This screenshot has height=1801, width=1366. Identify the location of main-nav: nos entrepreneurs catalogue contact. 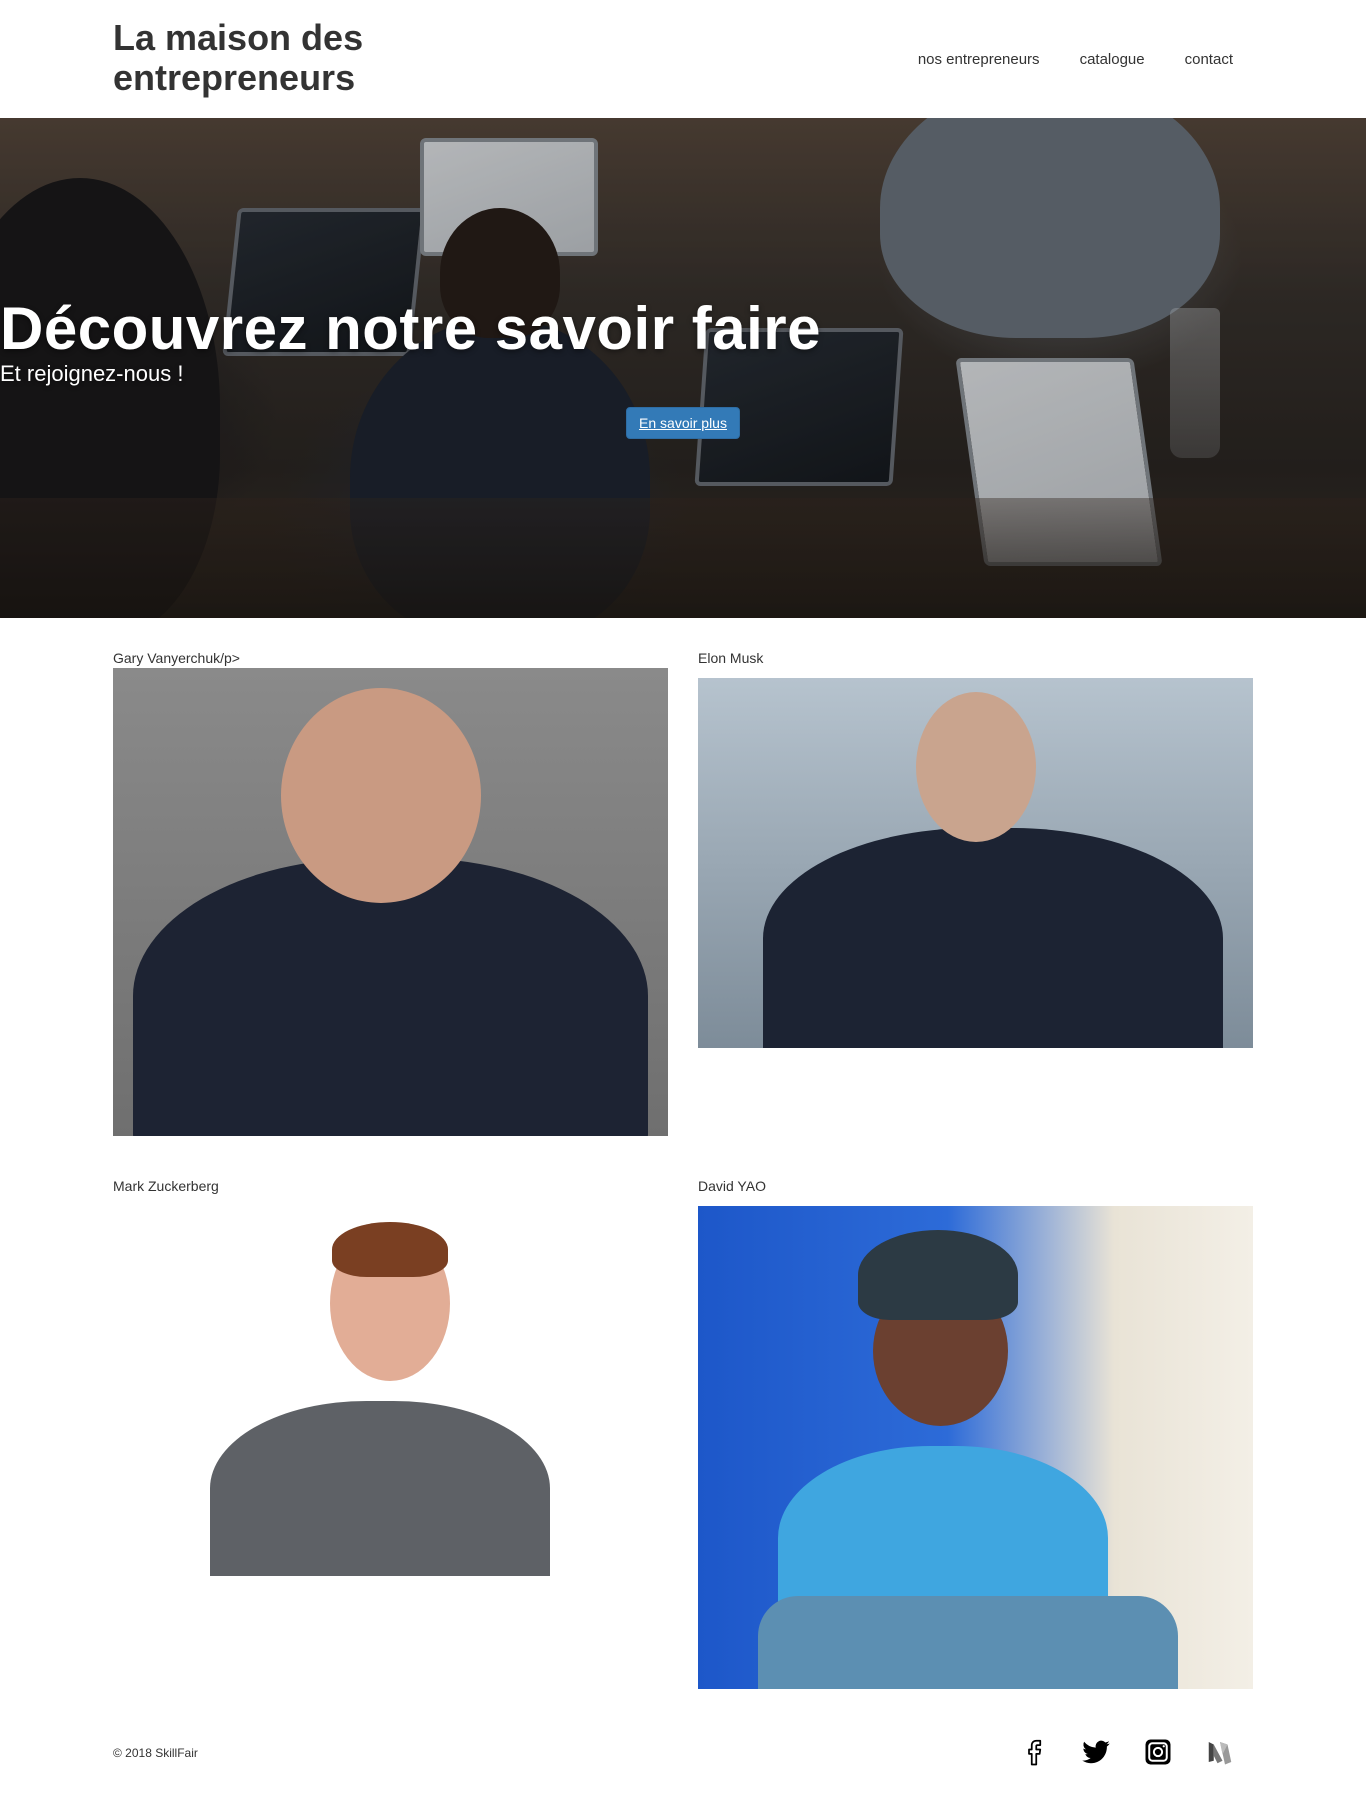
(1075, 59).